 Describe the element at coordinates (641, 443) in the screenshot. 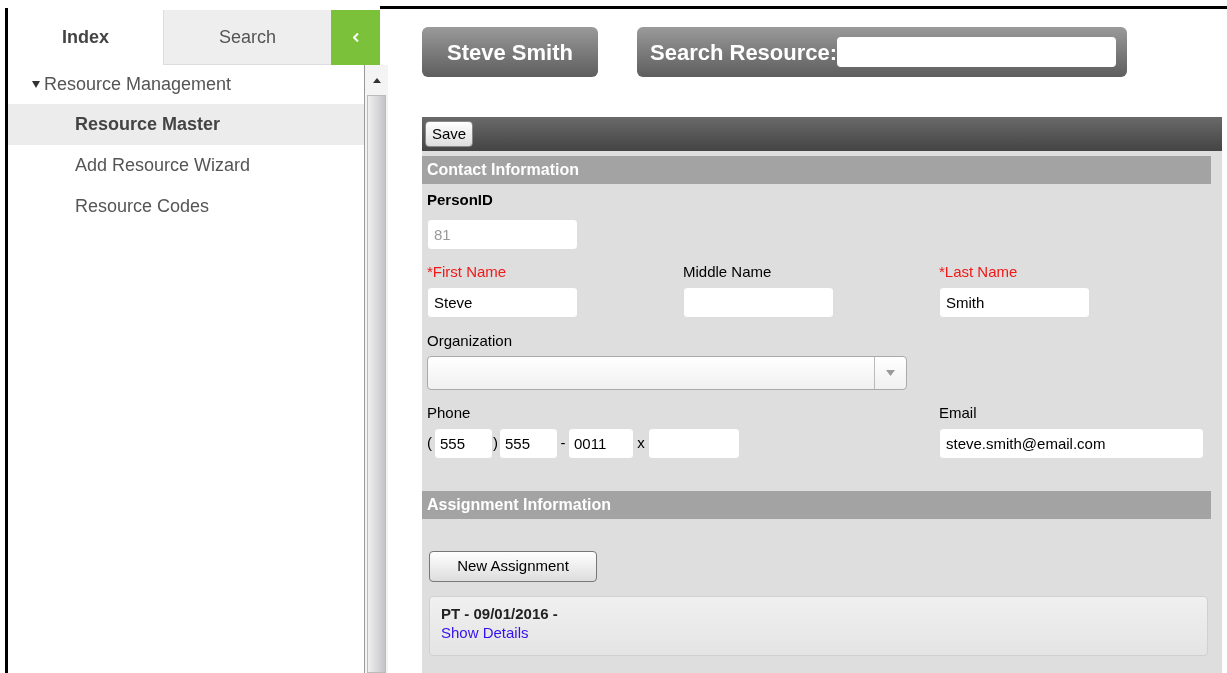

I see `phone-separator: x` at that location.